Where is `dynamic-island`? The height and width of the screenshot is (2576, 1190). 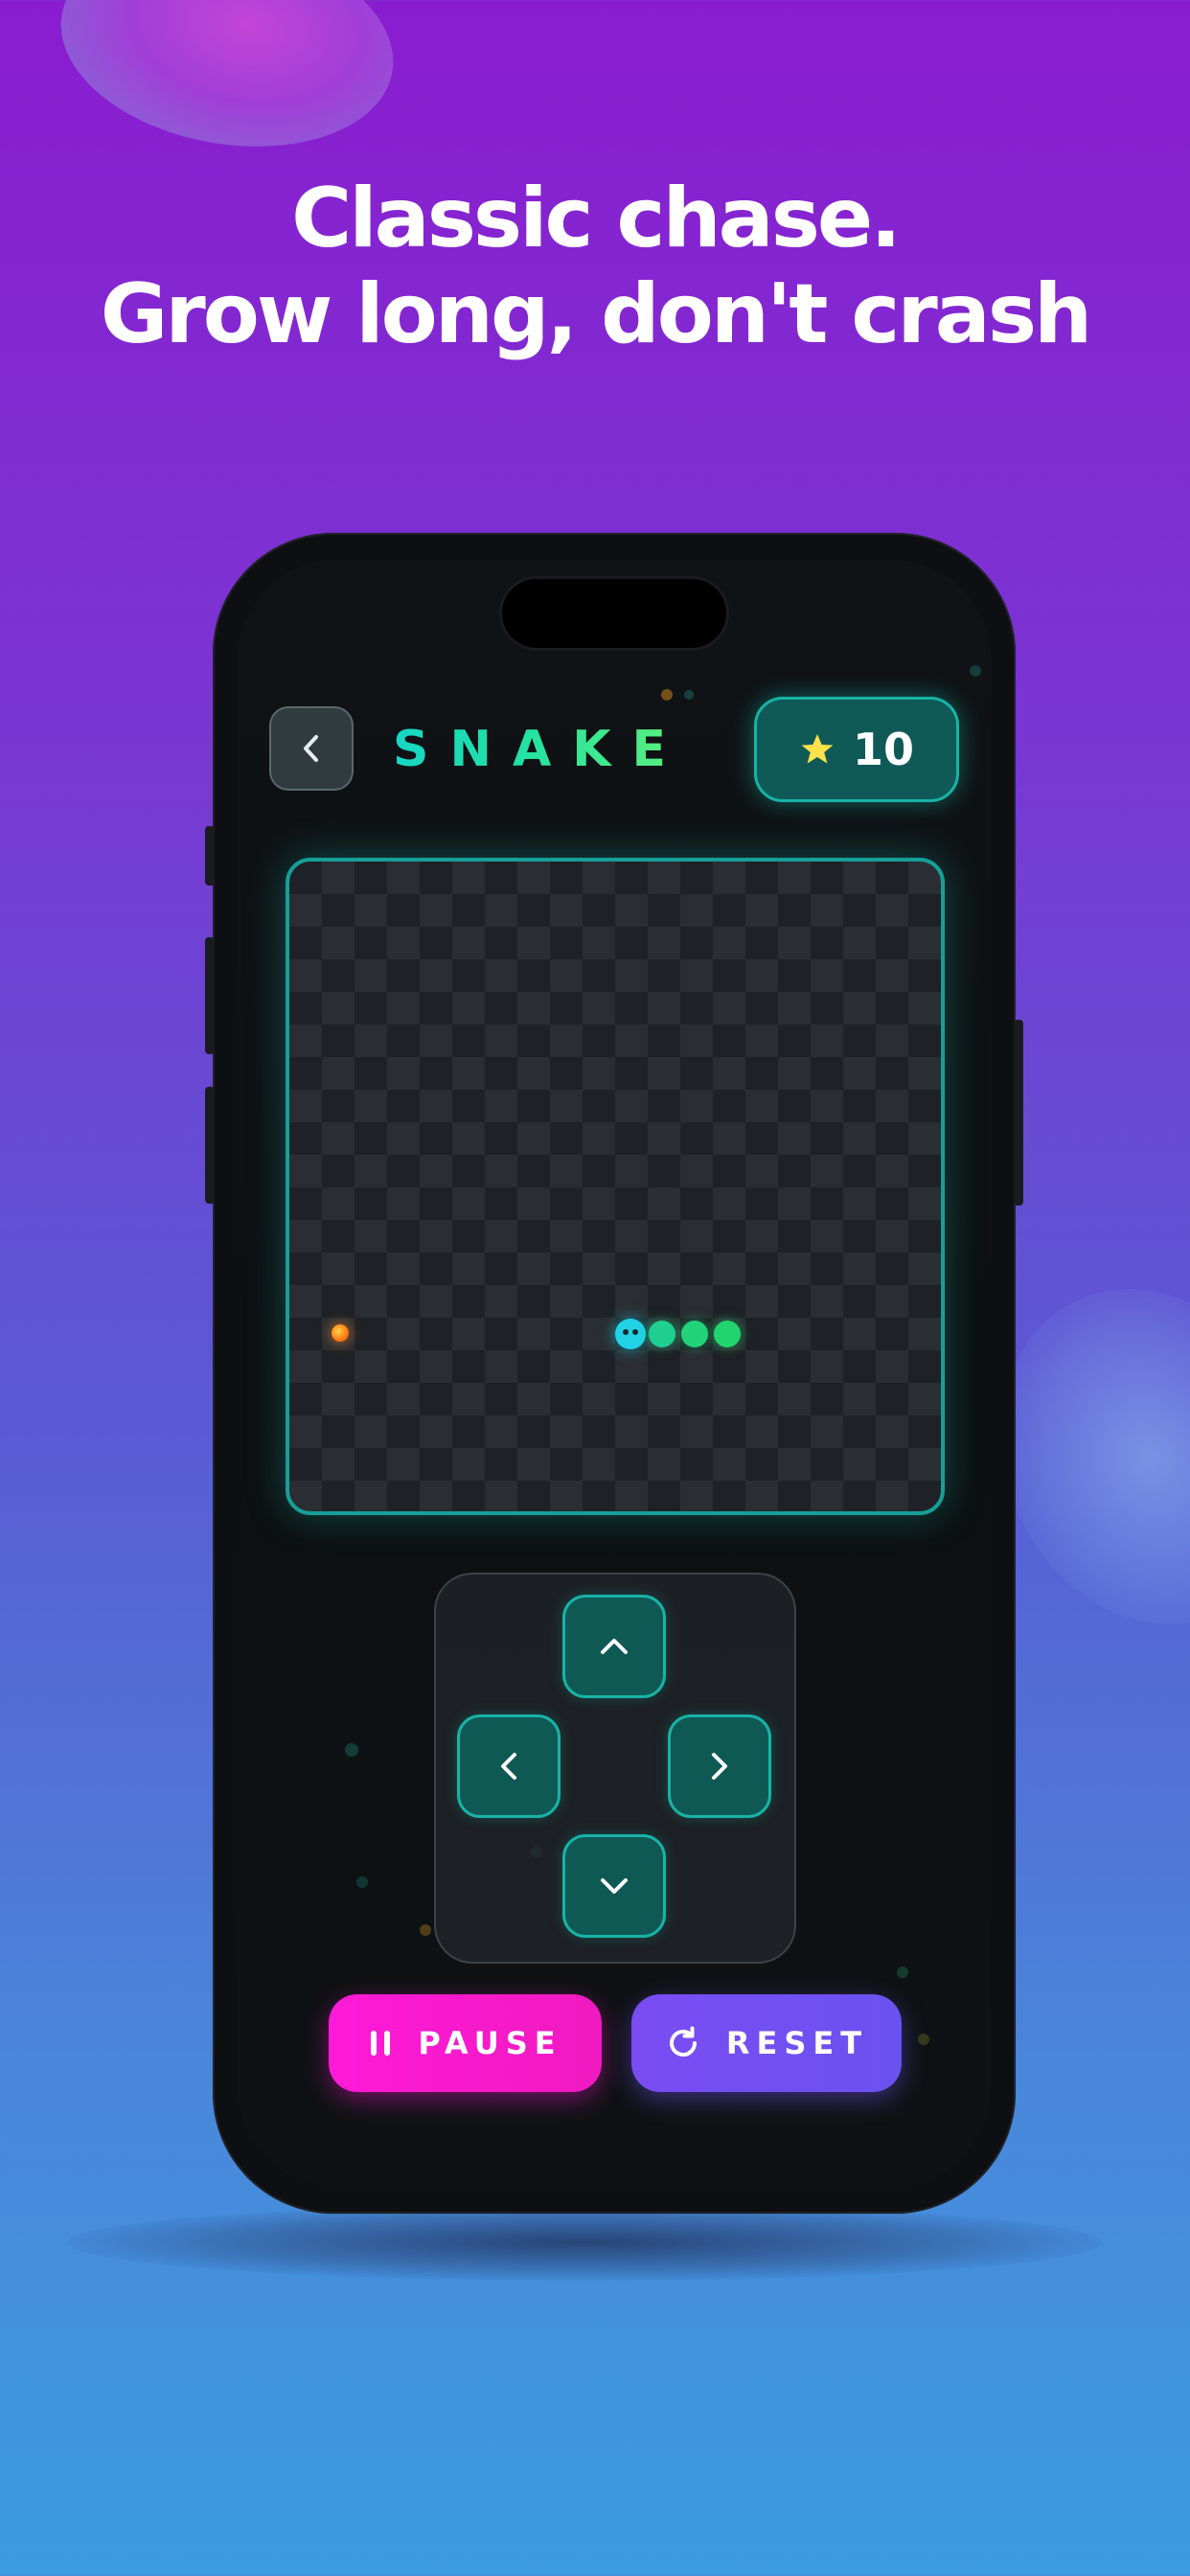
dynamic-island is located at coordinates (614, 613).